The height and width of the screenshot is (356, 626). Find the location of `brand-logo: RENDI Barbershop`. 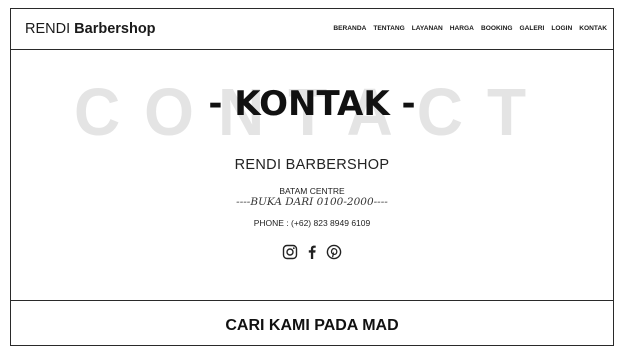

brand-logo: RENDI Barbershop is located at coordinates (90, 29).